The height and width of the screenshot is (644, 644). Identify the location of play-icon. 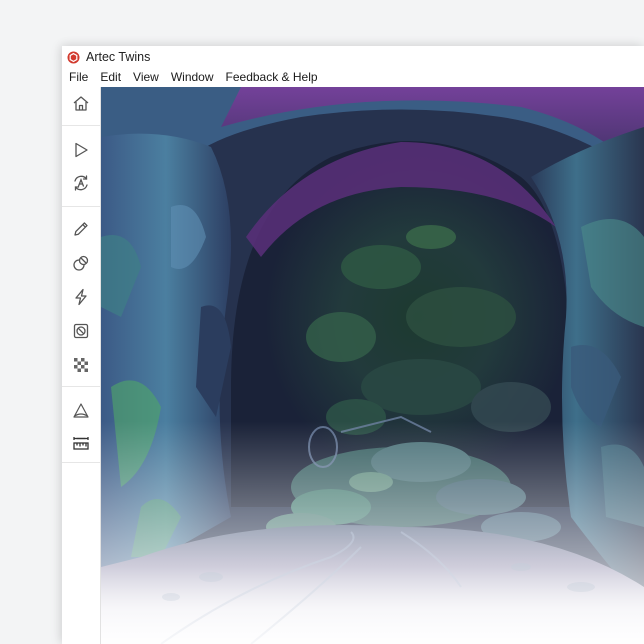
(81, 150).